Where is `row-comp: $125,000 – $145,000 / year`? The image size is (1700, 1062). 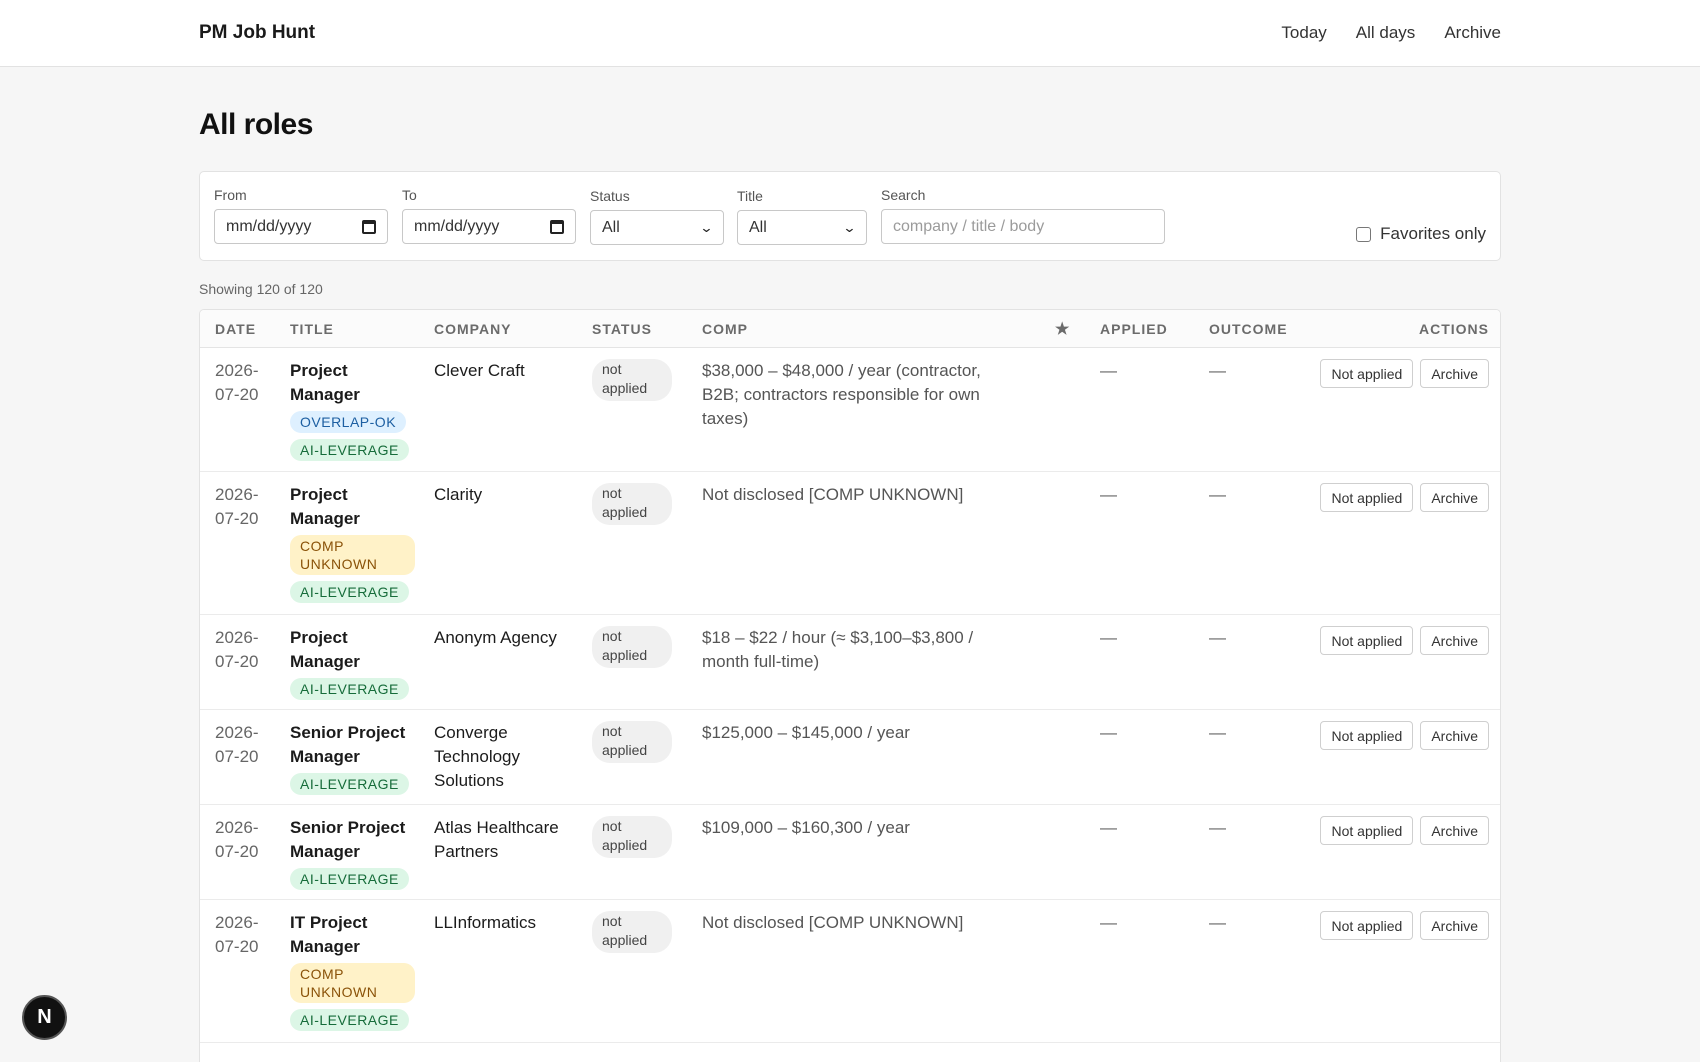
row-comp: $125,000 – $145,000 / year is located at coordinates (806, 732).